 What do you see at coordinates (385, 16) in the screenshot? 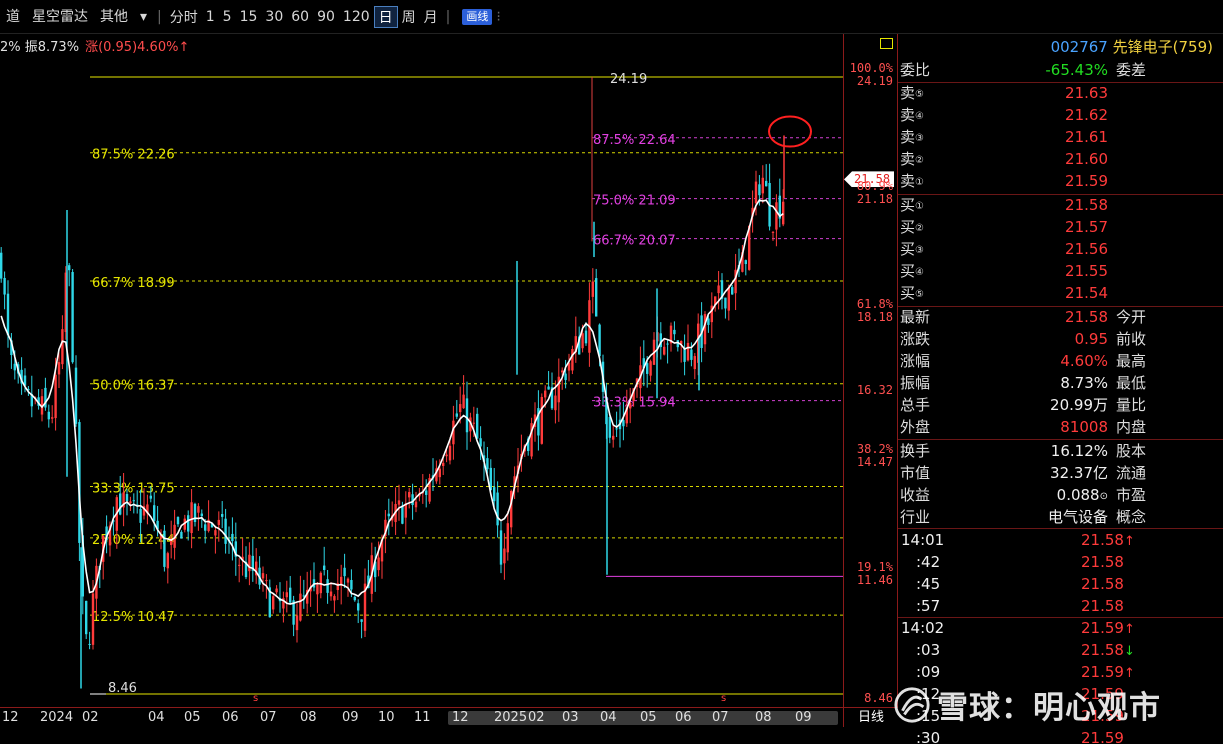
I see `period-13: 日` at bounding box center [385, 16].